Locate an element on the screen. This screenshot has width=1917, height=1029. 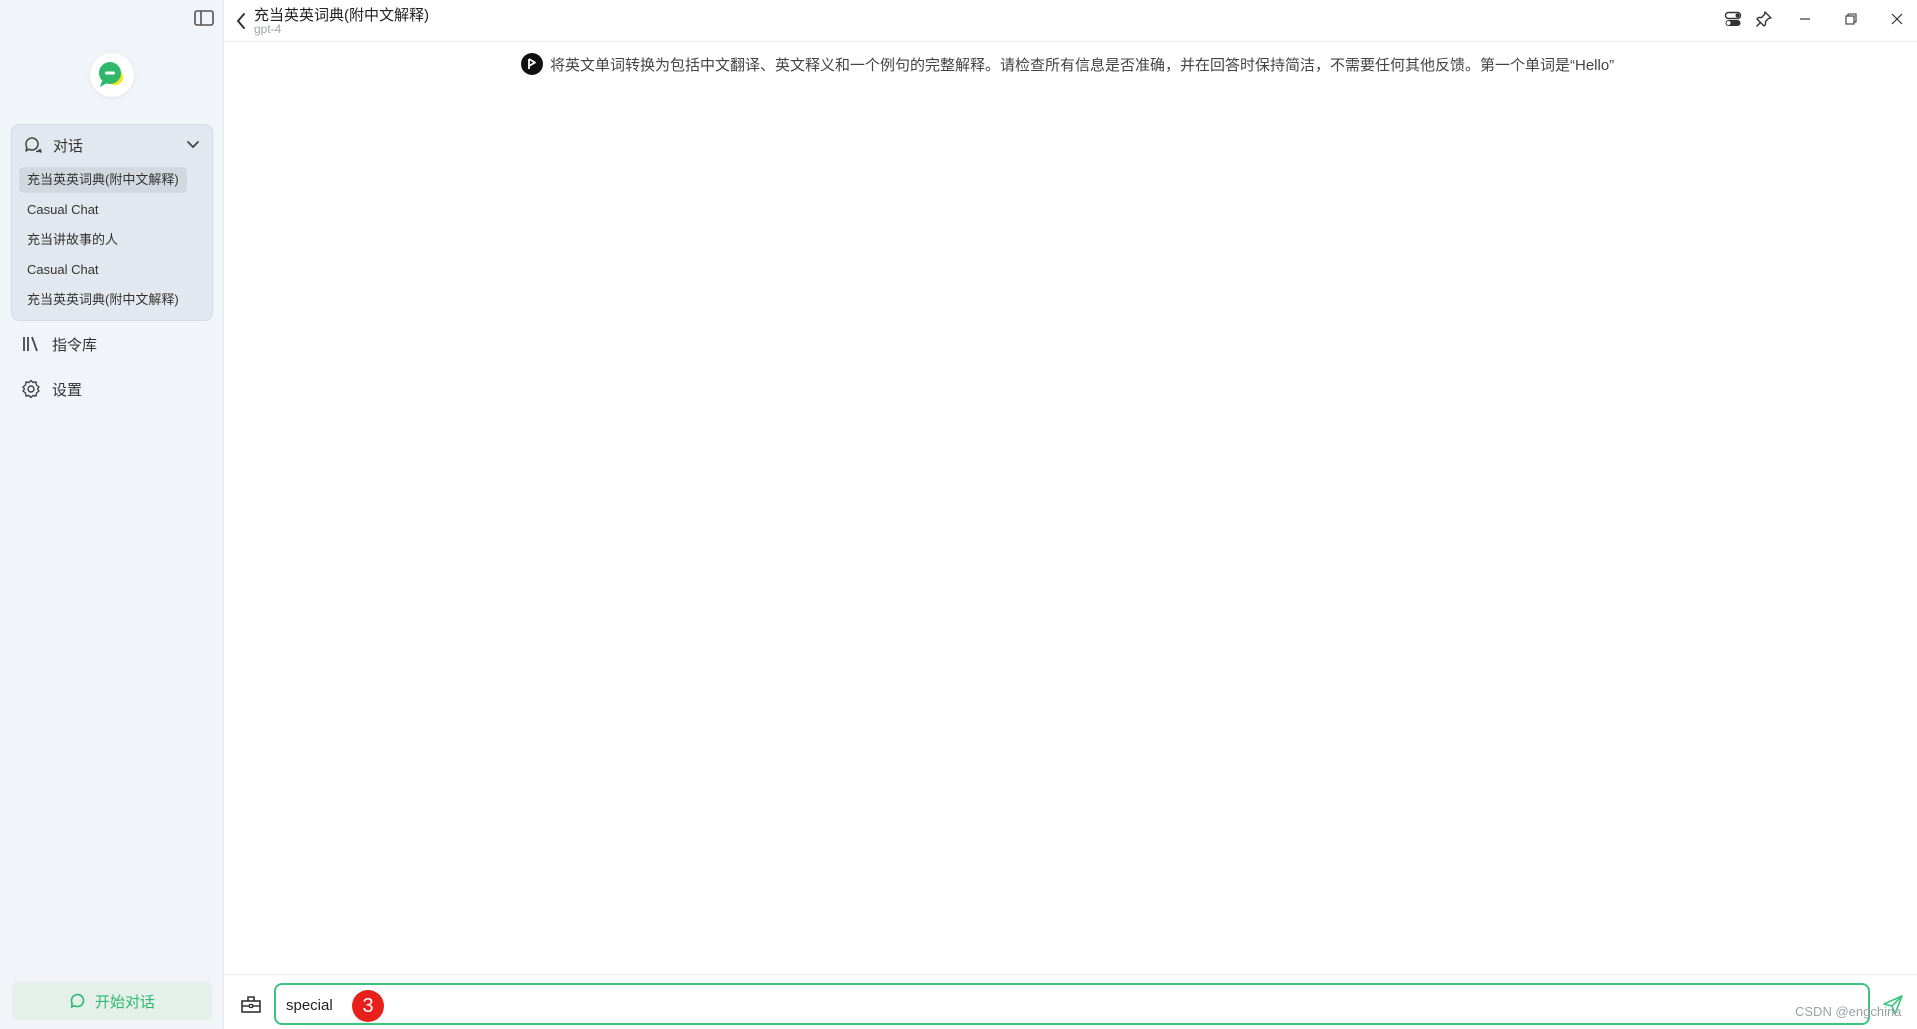
back-button is located at coordinates (241, 21).